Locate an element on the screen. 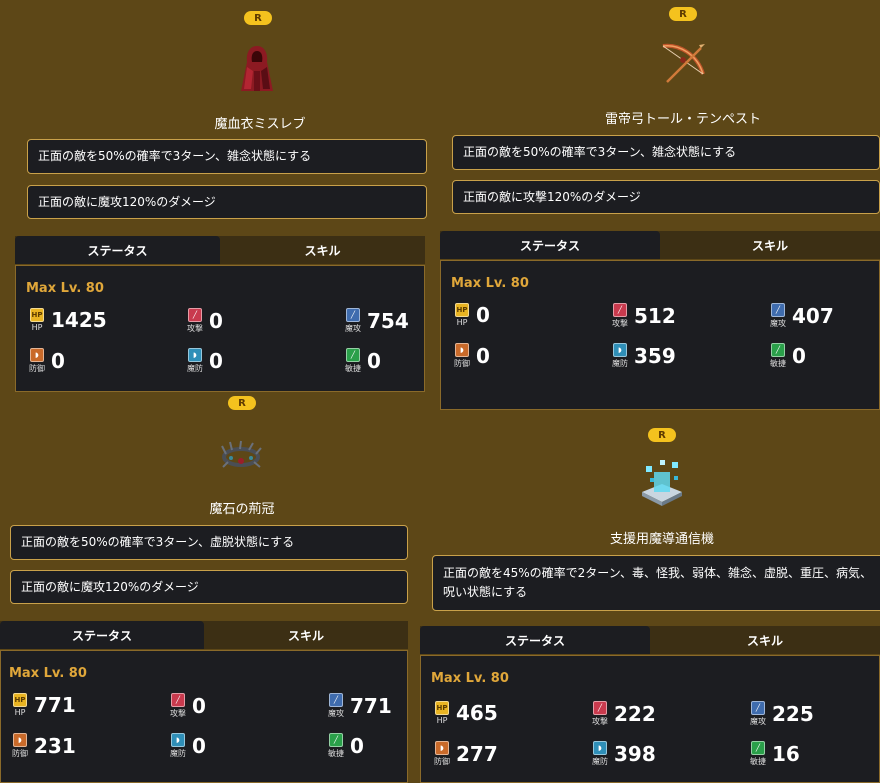 The height and width of the screenshot is (783, 880). mdef-value: 0 is located at coordinates (199, 746).